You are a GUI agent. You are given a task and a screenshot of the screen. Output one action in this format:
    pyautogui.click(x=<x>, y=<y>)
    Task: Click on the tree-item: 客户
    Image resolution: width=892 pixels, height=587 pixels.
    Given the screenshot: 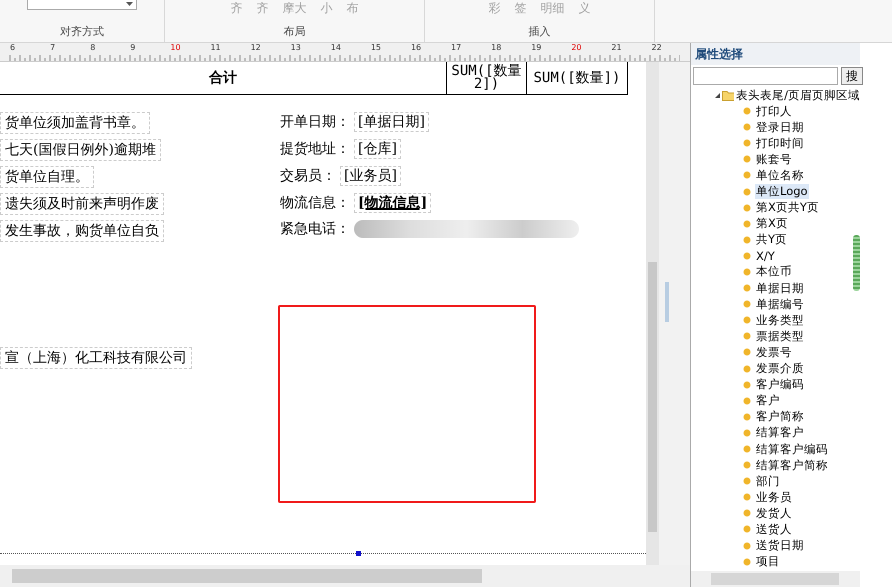 What is the action you would take?
    pyautogui.click(x=768, y=400)
    